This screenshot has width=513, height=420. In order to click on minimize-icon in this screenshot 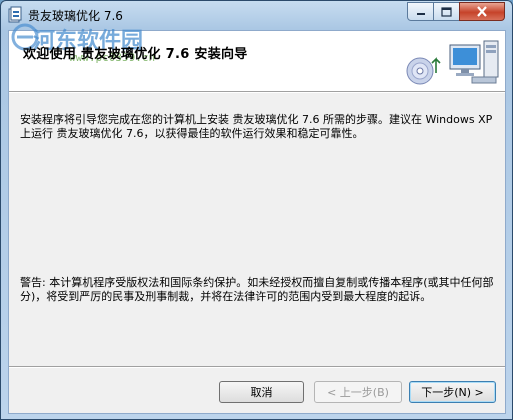, I will do `click(420, 11)`.